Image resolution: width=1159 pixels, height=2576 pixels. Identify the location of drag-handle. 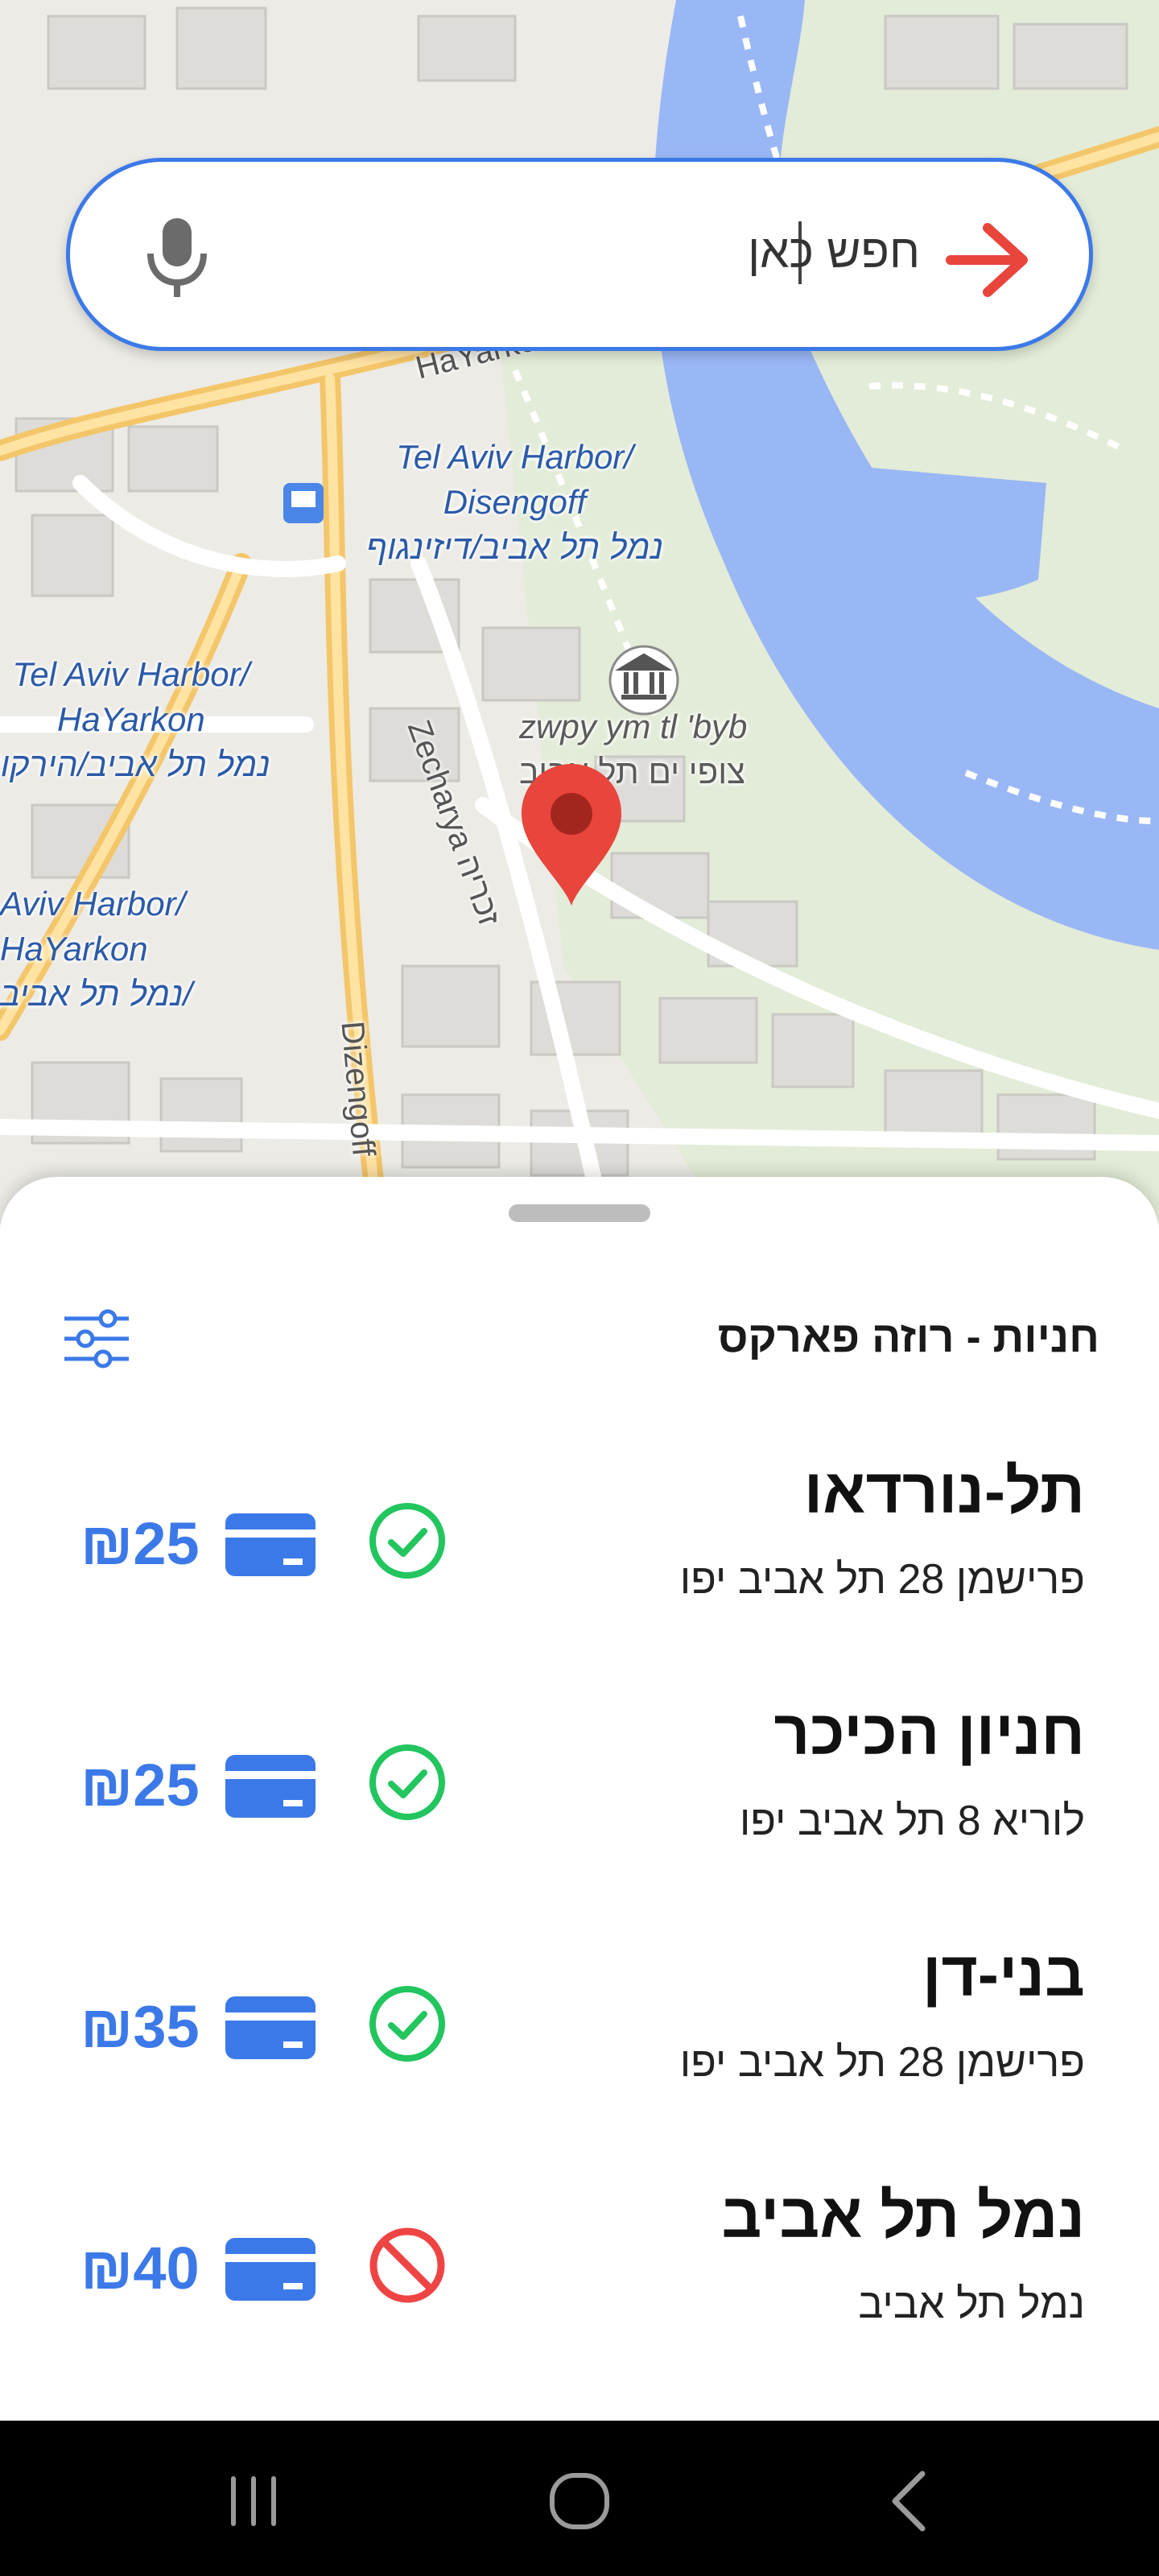
(579, 1213).